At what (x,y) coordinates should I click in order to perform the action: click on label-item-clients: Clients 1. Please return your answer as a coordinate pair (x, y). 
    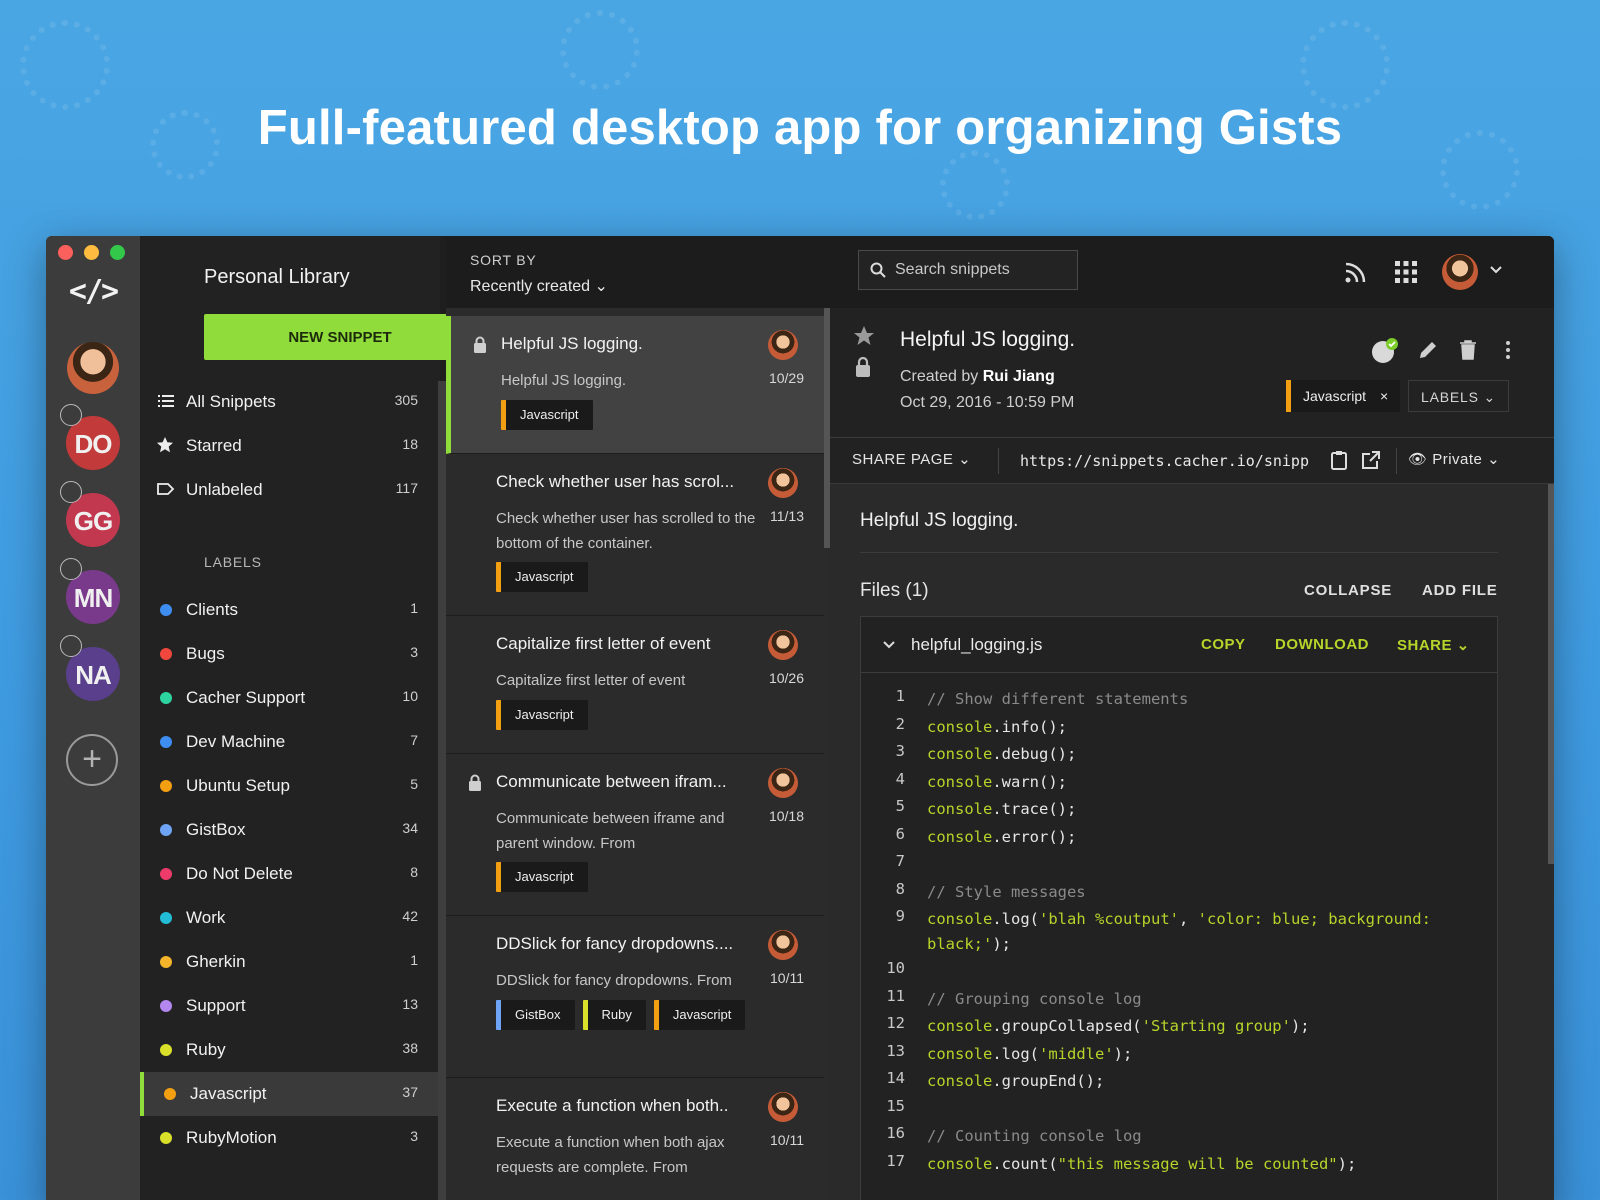
    Looking at the image, I should click on (290, 610).